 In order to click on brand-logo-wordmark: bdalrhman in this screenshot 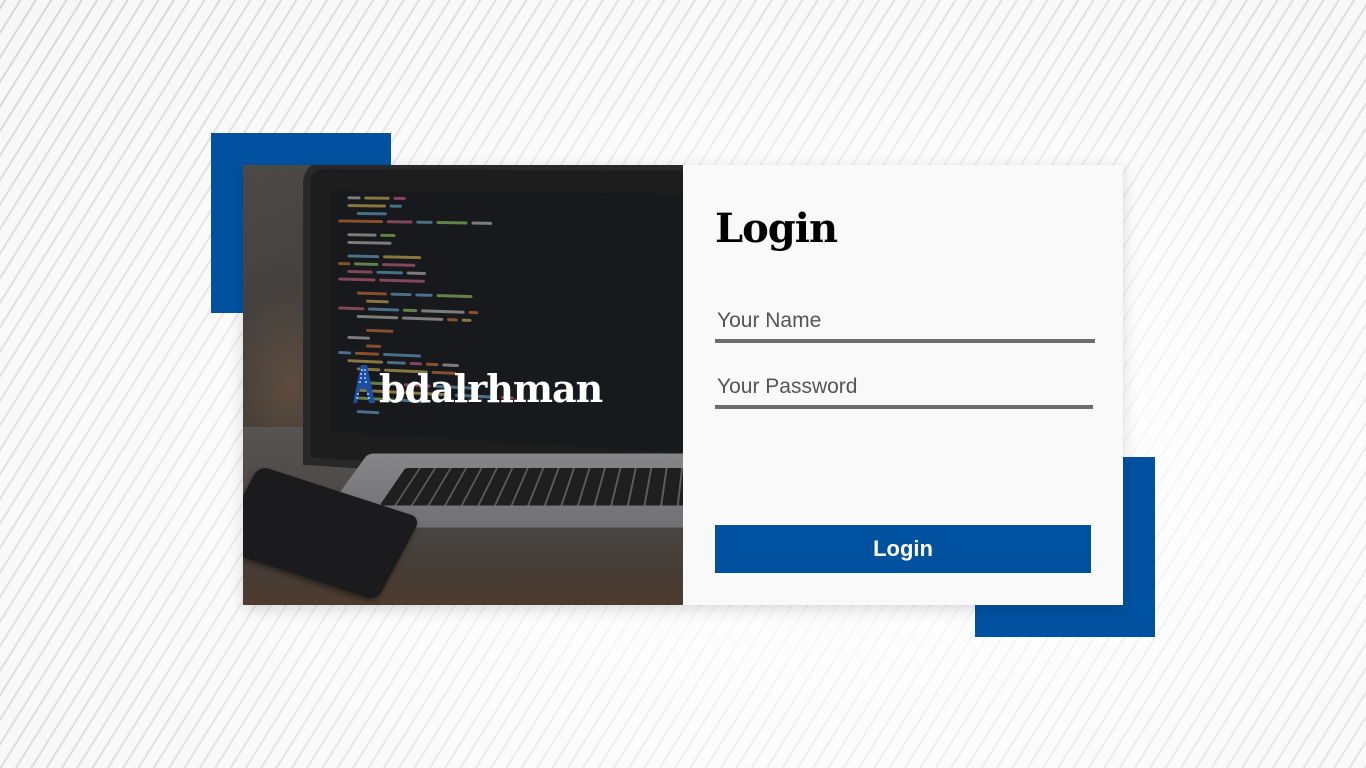, I will do `click(476, 387)`.